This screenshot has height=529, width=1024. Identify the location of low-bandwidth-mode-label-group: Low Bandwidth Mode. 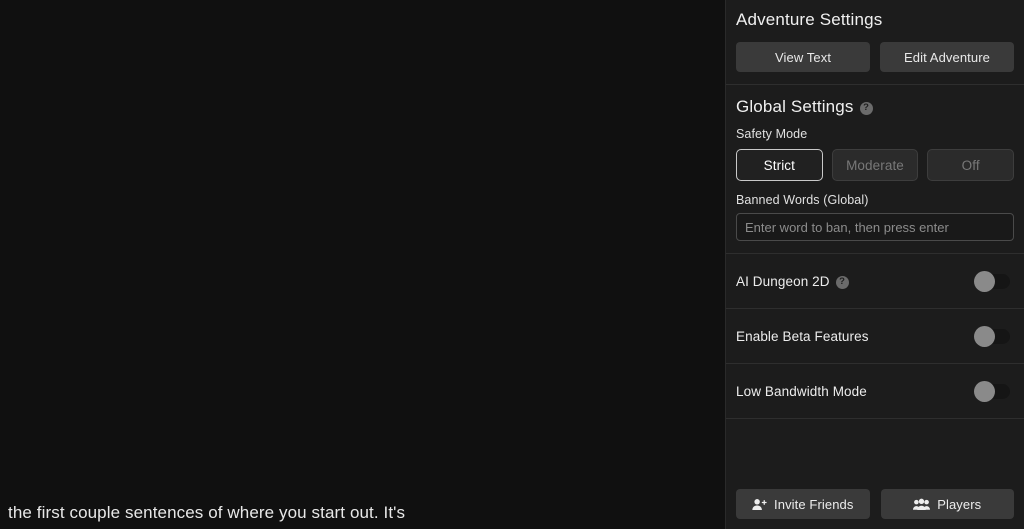
(801, 391).